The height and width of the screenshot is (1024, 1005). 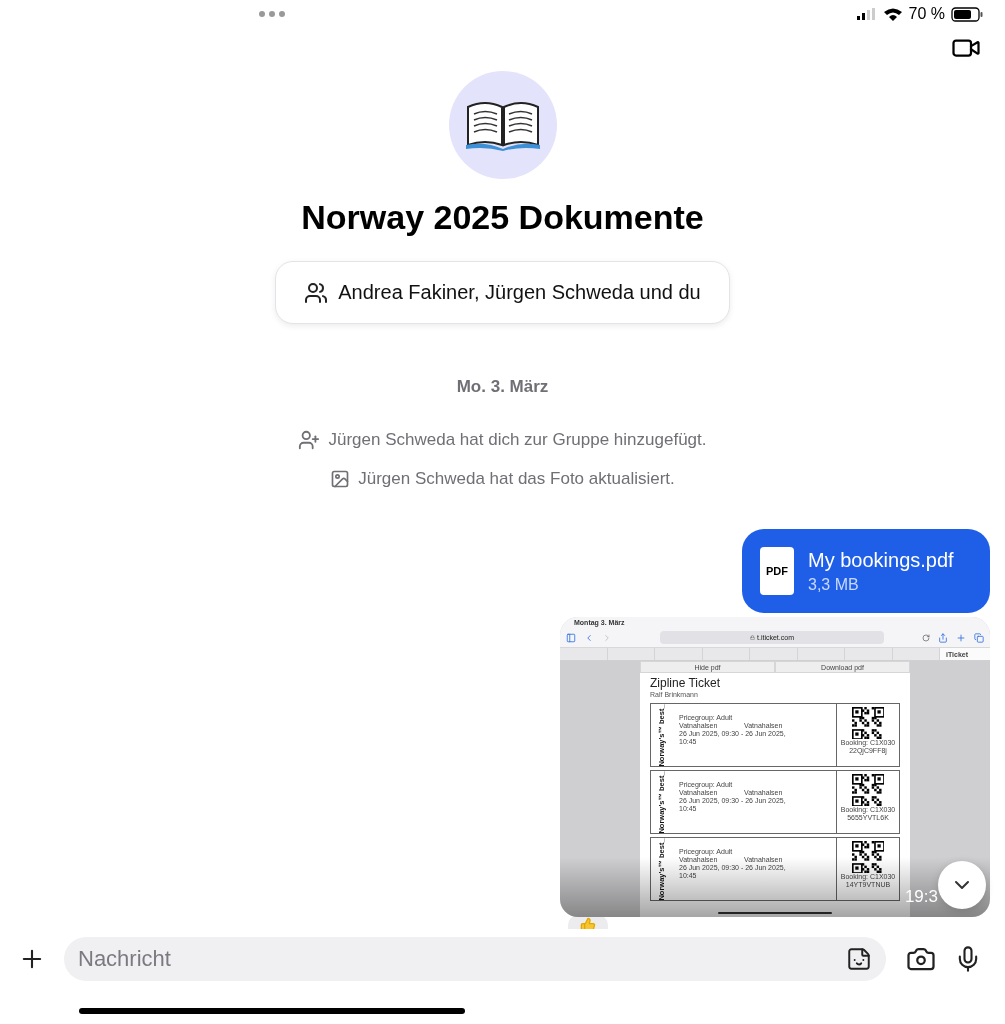 I want to click on screenshot-message, so click(x=775, y=767).